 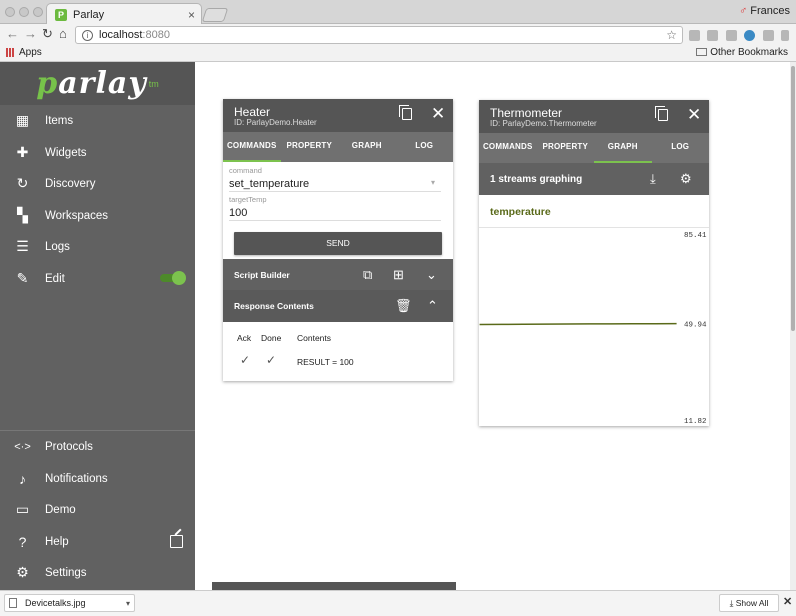 What do you see at coordinates (749, 603) in the screenshot?
I see `show-all-button: ⤓ Show All` at bounding box center [749, 603].